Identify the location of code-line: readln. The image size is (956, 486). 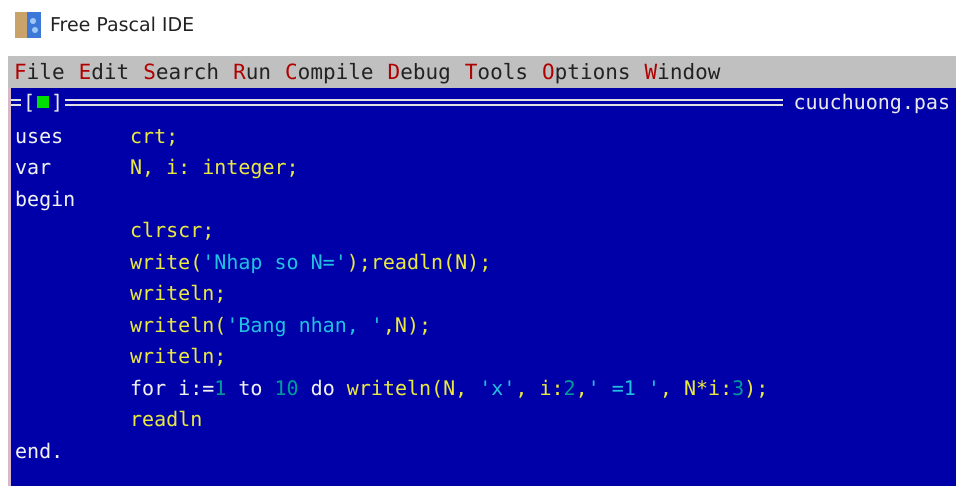
(166, 419).